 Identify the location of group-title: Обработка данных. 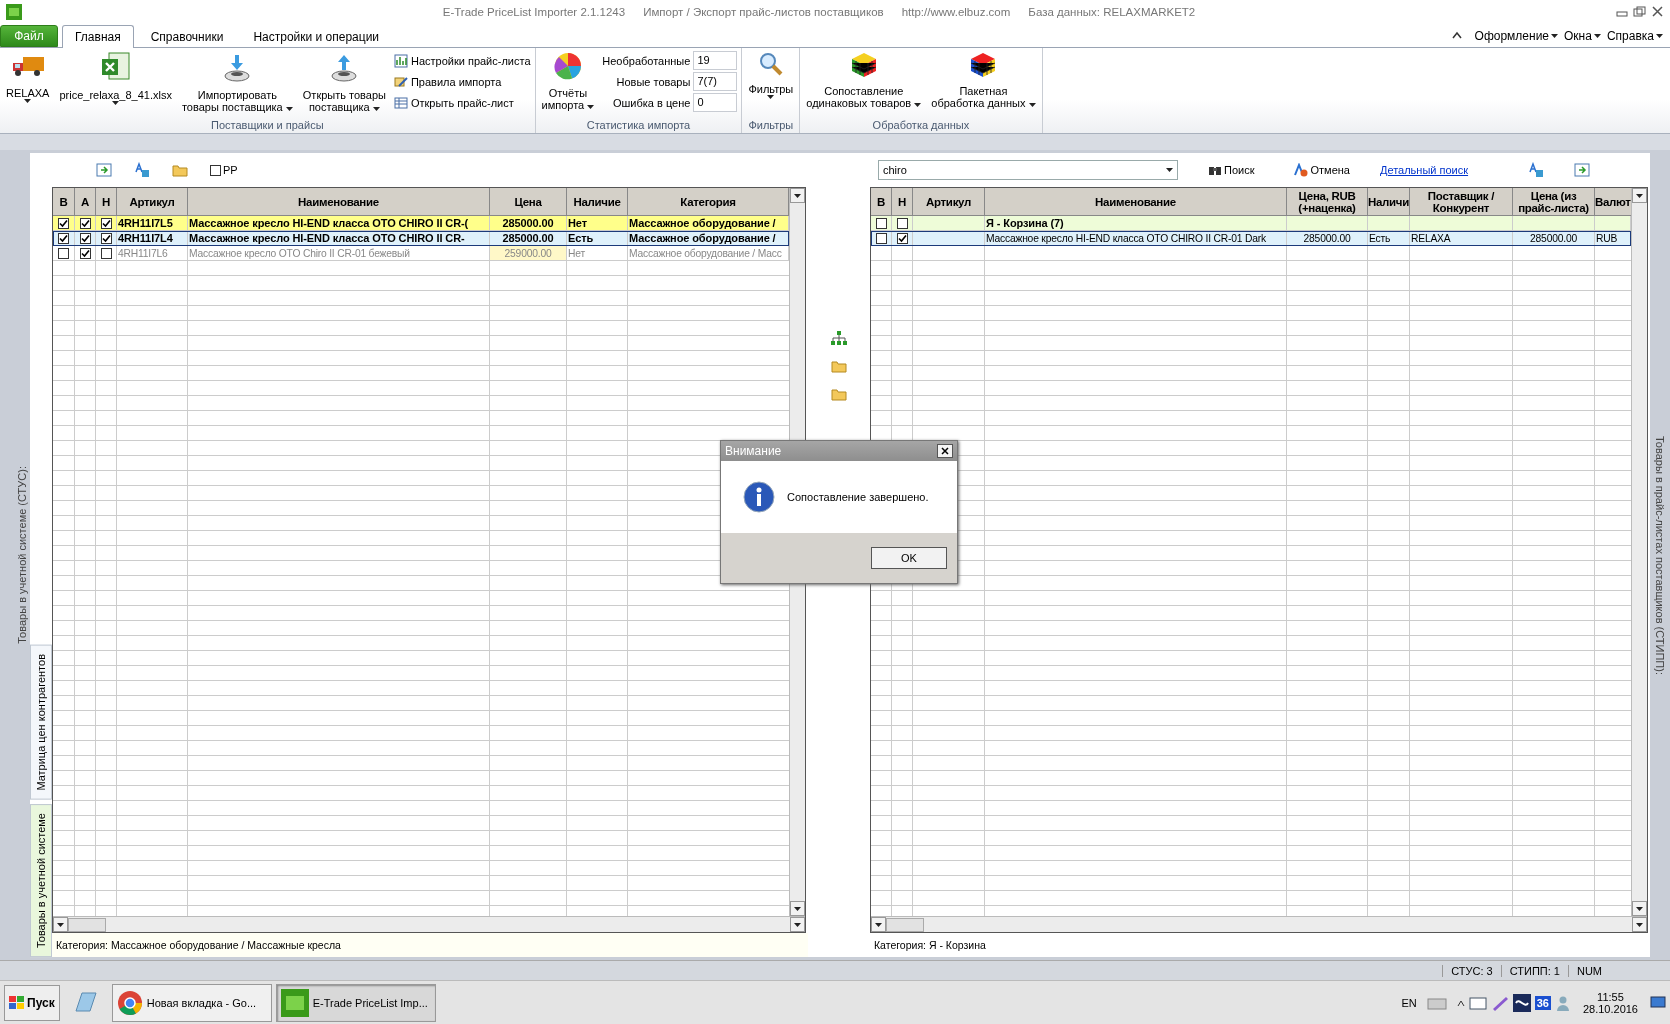
(921, 126).